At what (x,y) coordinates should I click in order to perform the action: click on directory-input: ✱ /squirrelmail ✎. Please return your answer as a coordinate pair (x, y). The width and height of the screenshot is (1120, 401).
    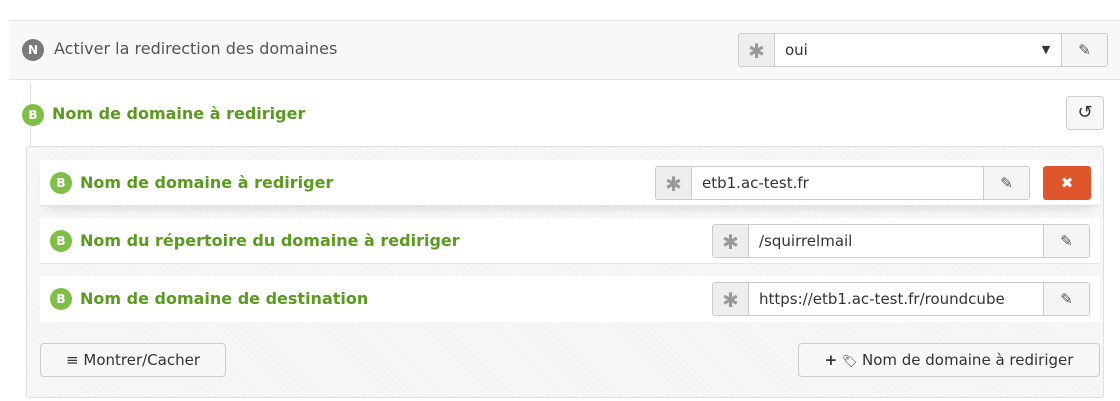
    Looking at the image, I should click on (901, 241).